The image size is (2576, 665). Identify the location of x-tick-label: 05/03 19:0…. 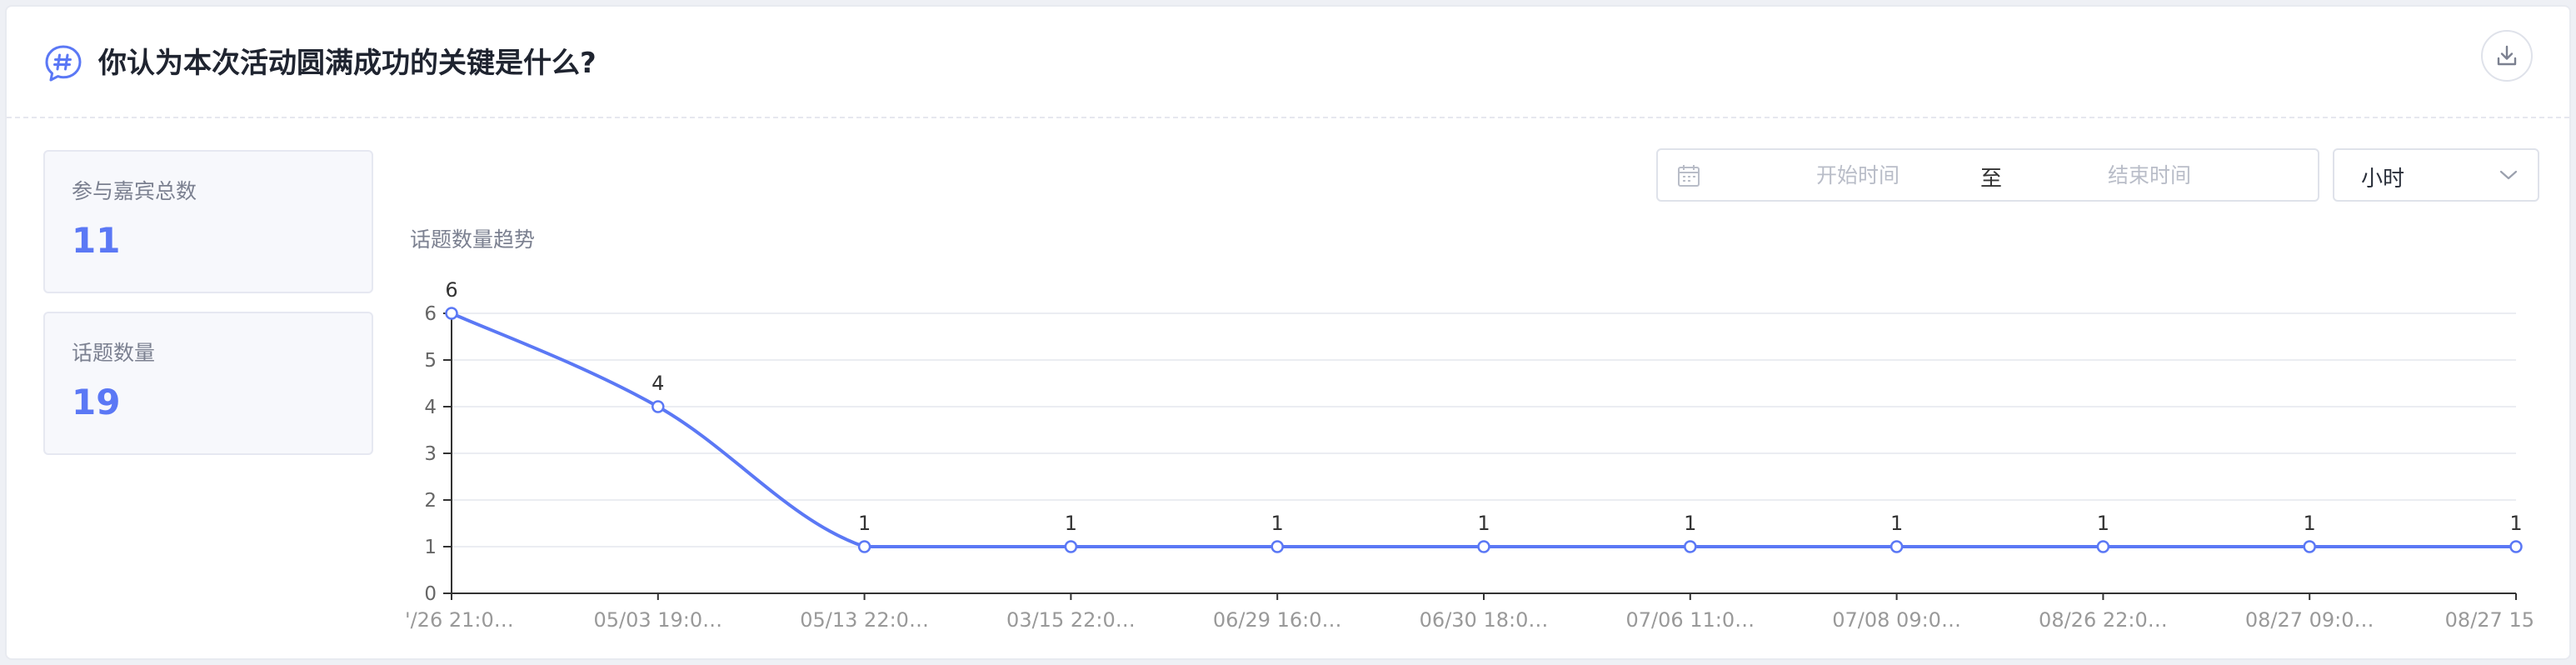
(657, 620).